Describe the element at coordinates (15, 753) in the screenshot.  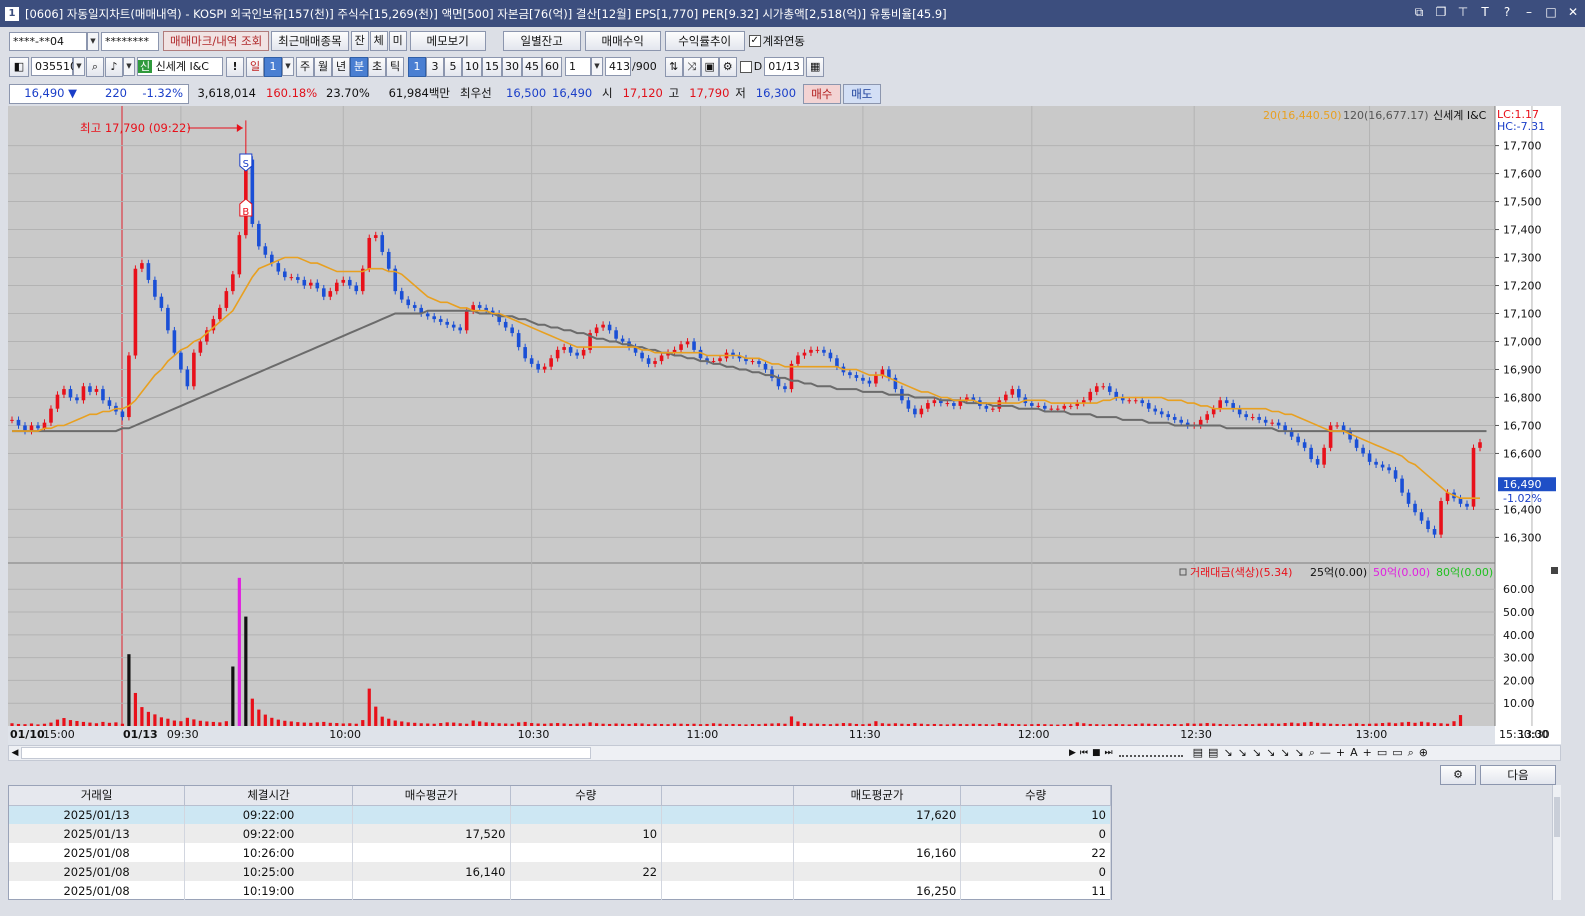
I see `scroll-left-icon: ◀` at that location.